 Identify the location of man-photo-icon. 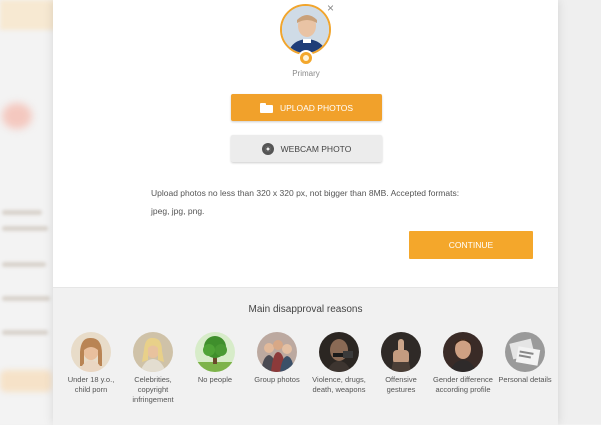
(463, 352).